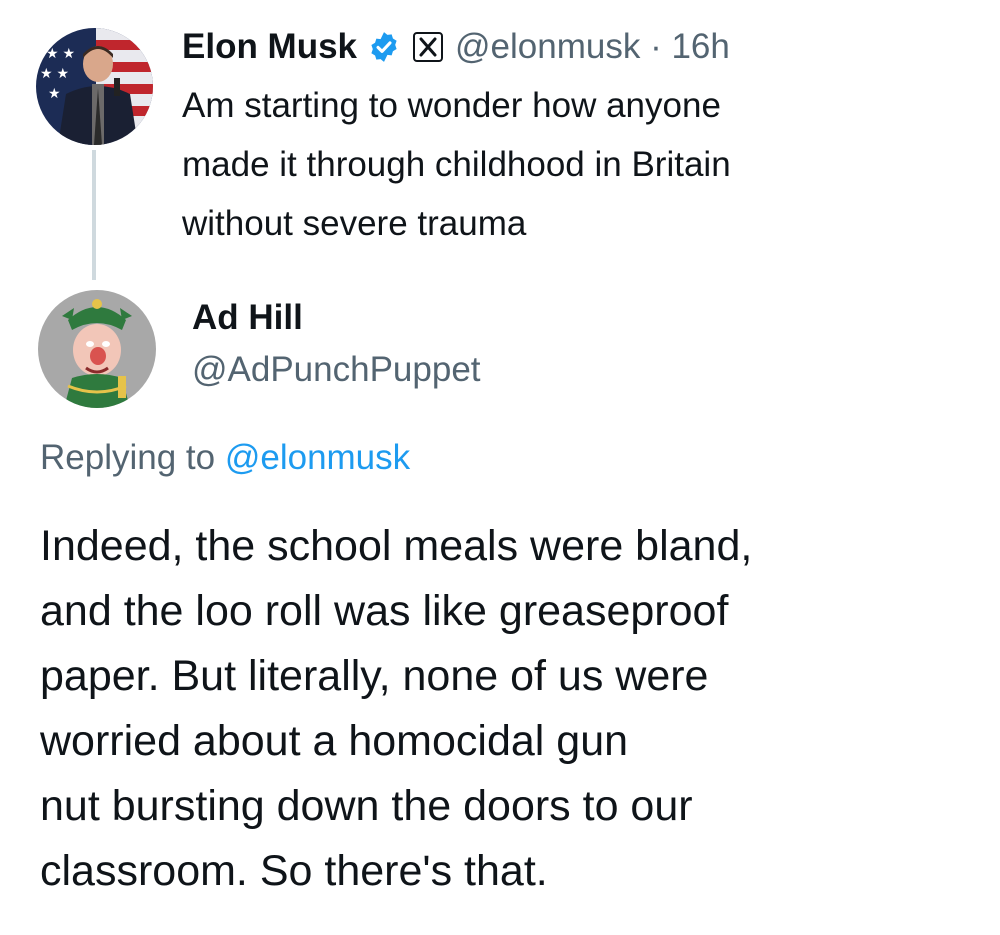 The image size is (1000, 935). What do you see at coordinates (132, 457) in the screenshot?
I see `replying-prefix: Replying to` at bounding box center [132, 457].